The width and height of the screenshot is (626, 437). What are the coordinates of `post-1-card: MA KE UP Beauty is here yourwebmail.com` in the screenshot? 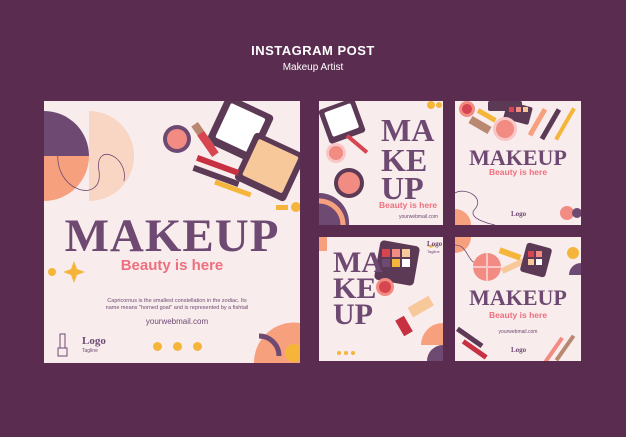 It's located at (381, 163).